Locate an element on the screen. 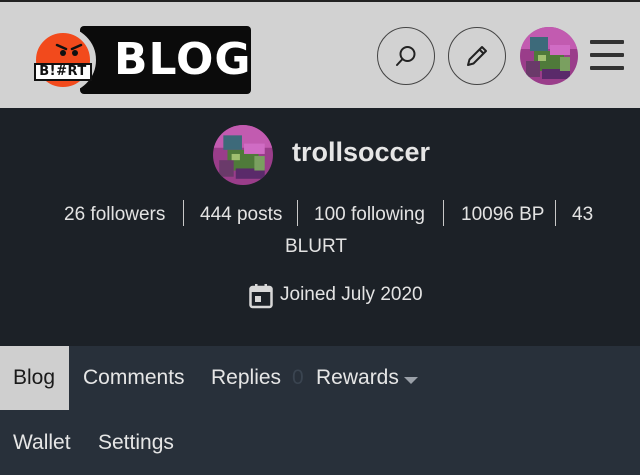 This screenshot has height=475, width=640. chevron-down-icon is located at coordinates (411, 380).